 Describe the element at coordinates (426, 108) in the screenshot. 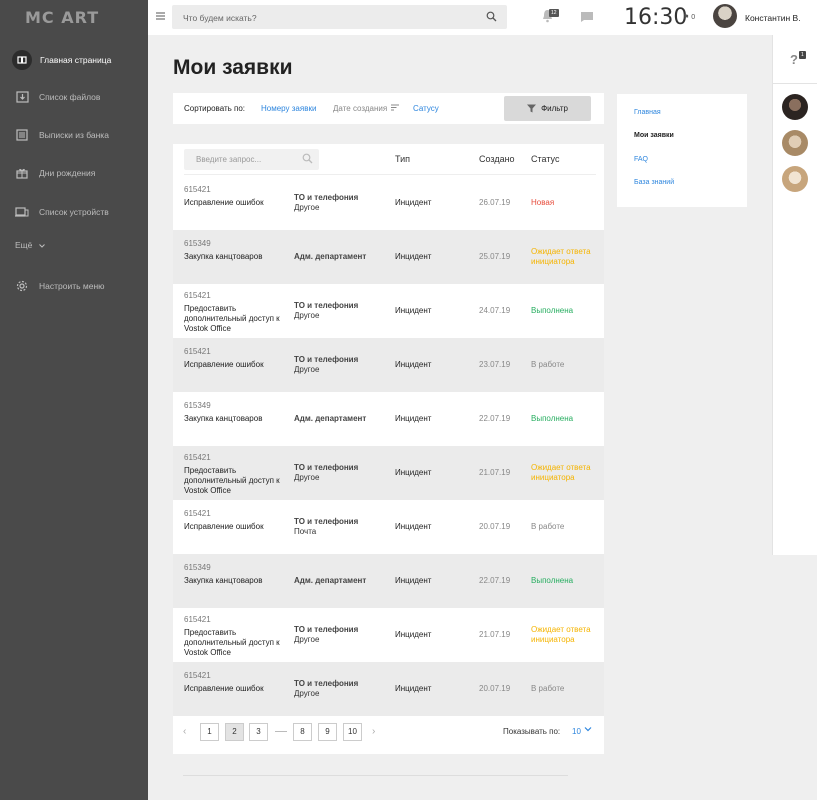

I see `sort-by-status: Сатусу` at that location.